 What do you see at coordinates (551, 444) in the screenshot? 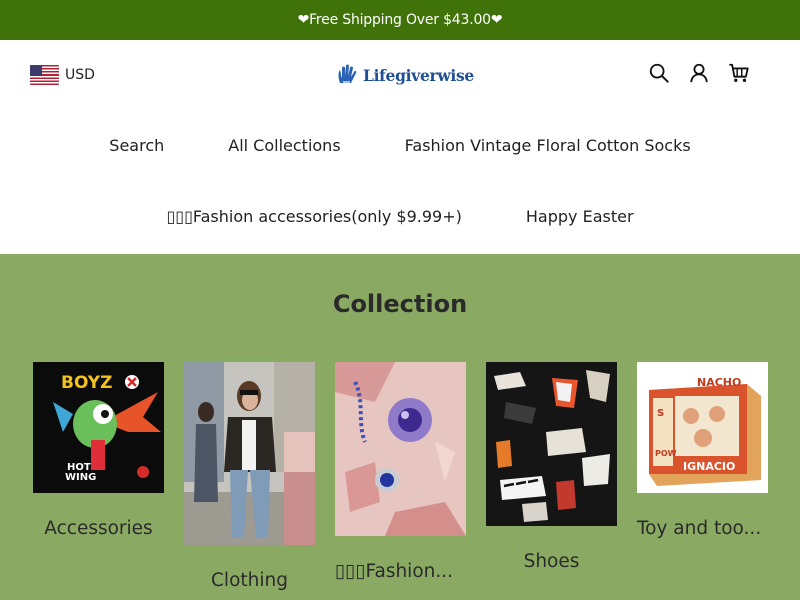
I see `collection-image-shoes` at bounding box center [551, 444].